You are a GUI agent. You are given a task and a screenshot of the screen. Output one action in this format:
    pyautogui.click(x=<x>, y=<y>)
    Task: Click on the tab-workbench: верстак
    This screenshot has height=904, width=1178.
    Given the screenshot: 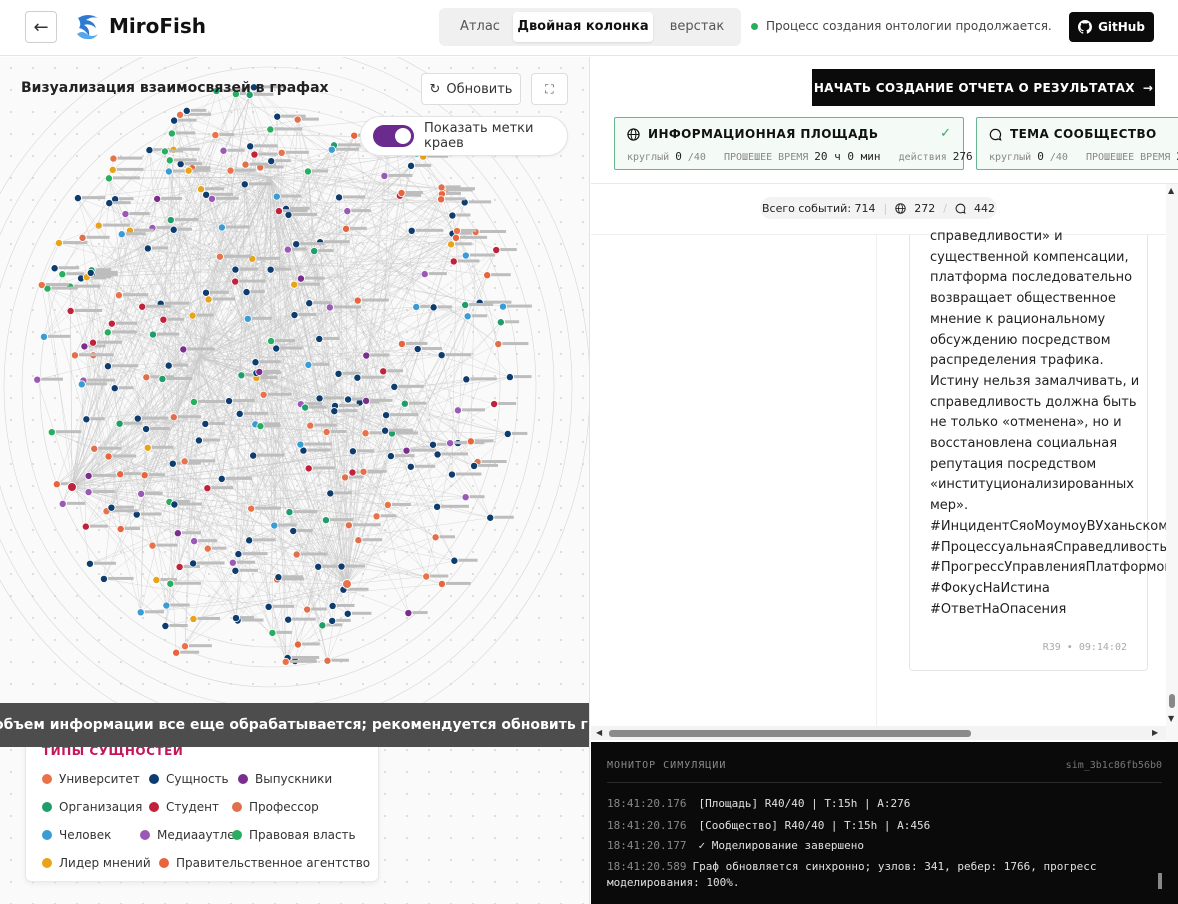 What is the action you would take?
    pyautogui.click(x=697, y=27)
    